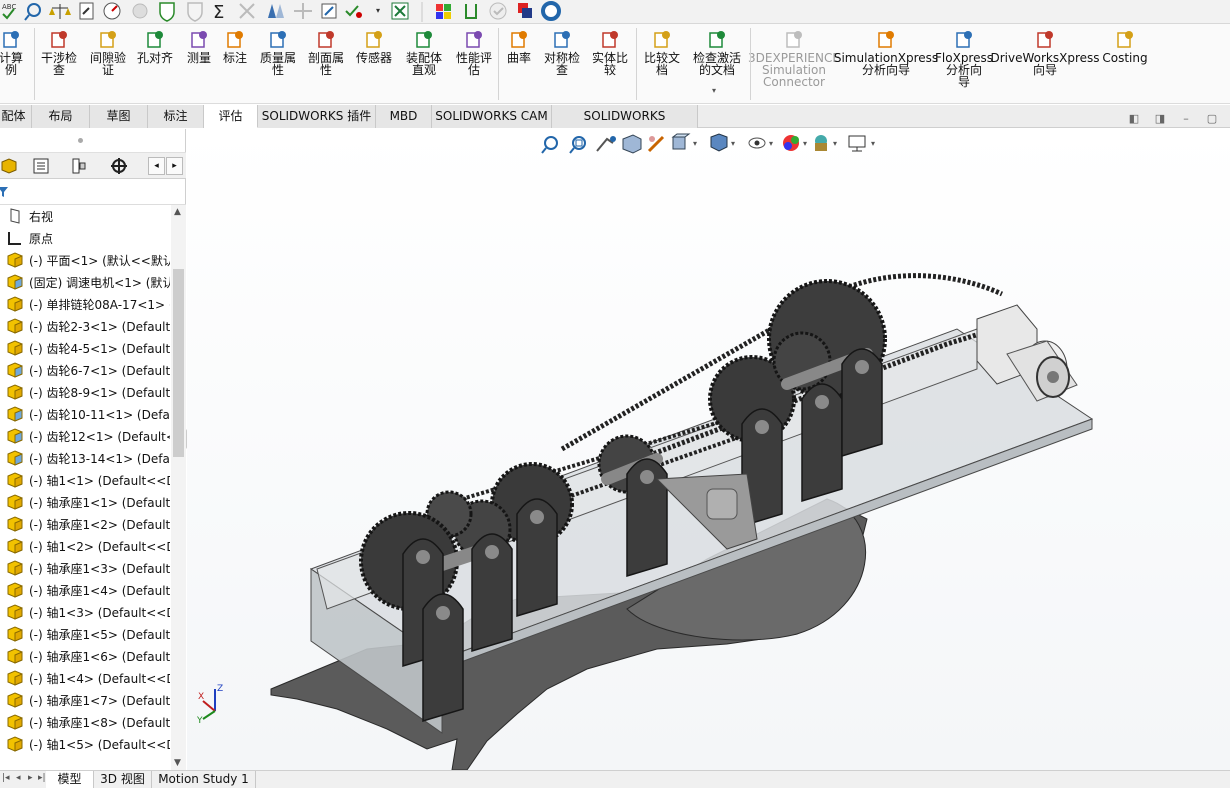  Describe the element at coordinates (93, 141) in the screenshot. I see `panel-handle` at that location.